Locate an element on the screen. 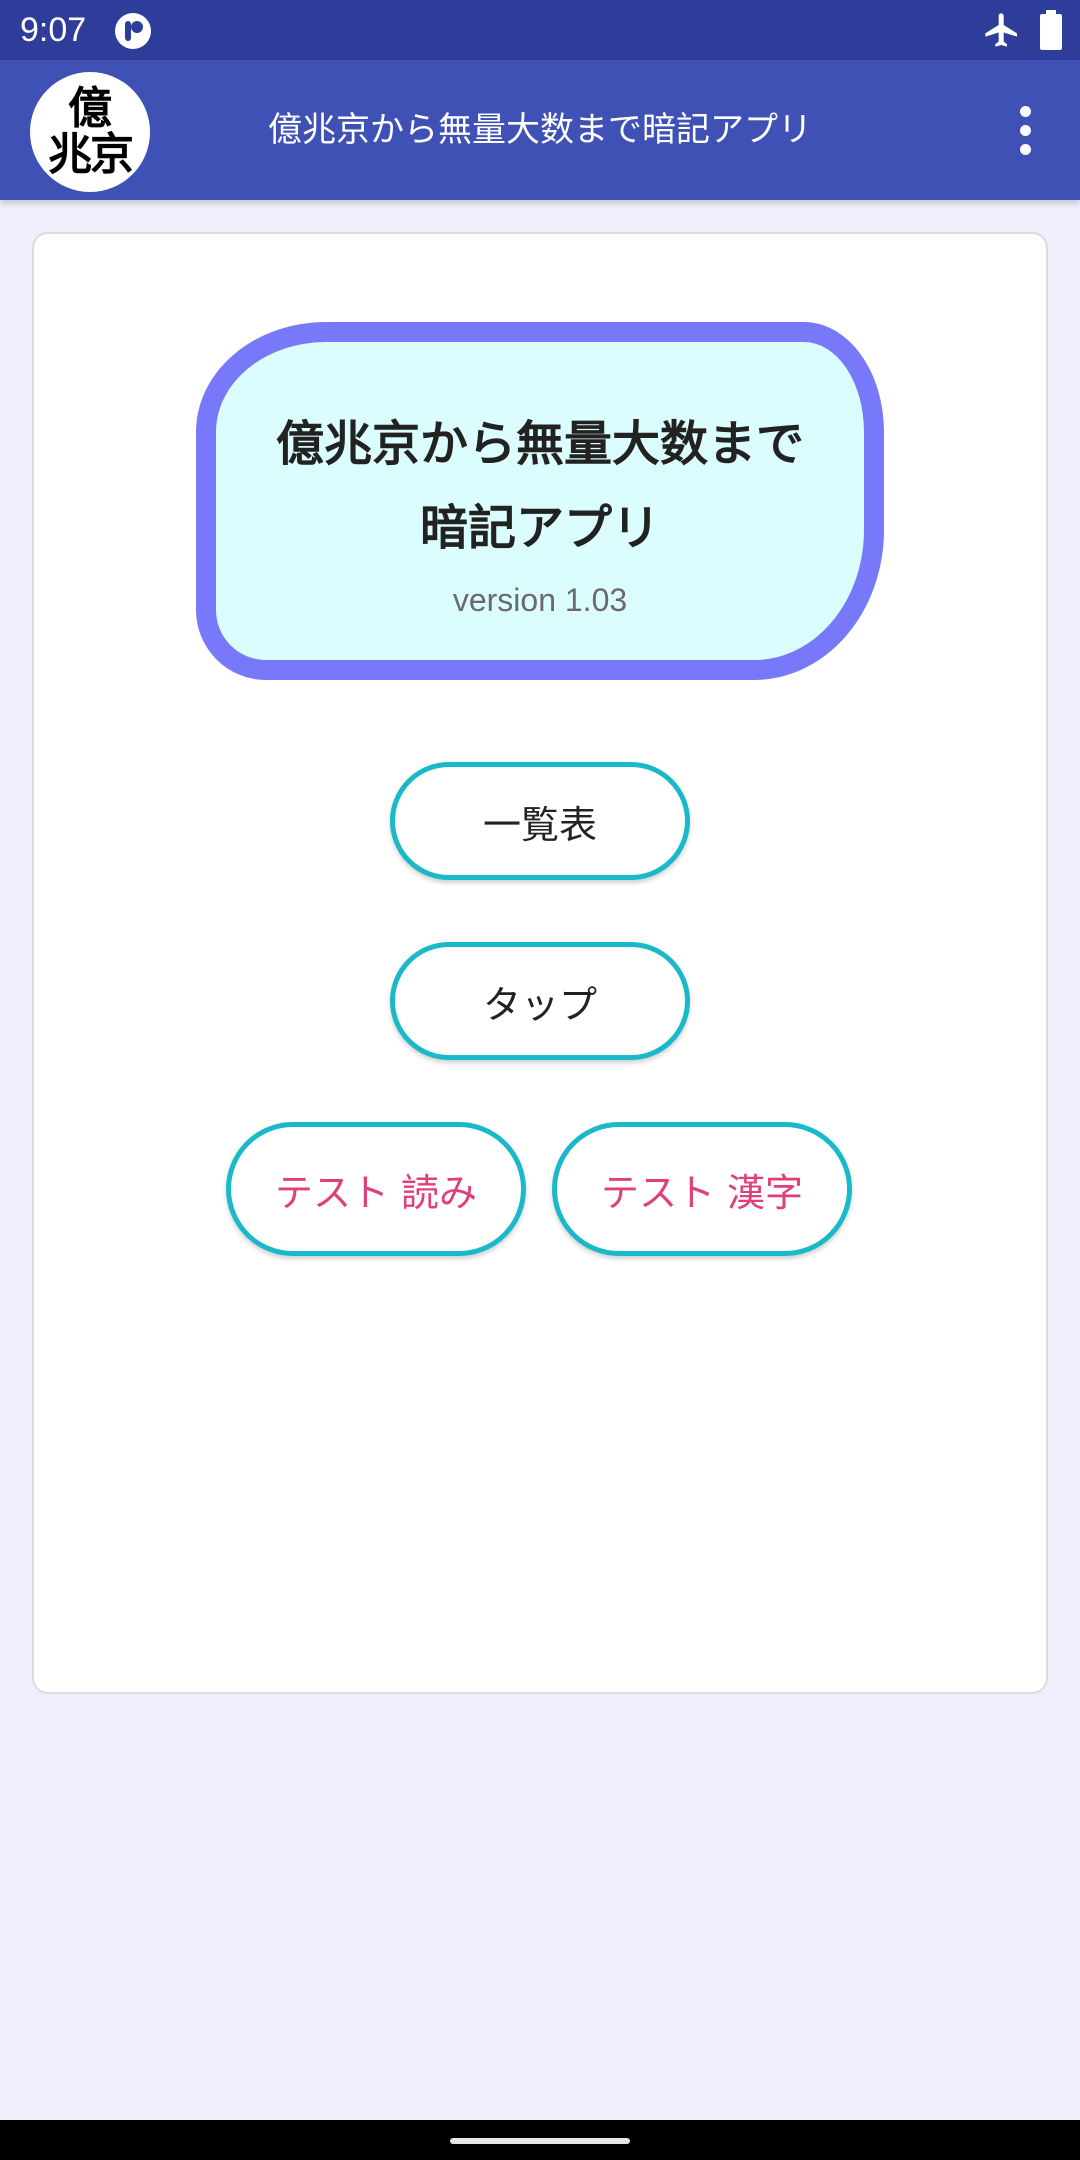 The height and width of the screenshot is (2160, 1080). main-title-line1: 億兆京から無量大数まで is located at coordinates (539, 444).